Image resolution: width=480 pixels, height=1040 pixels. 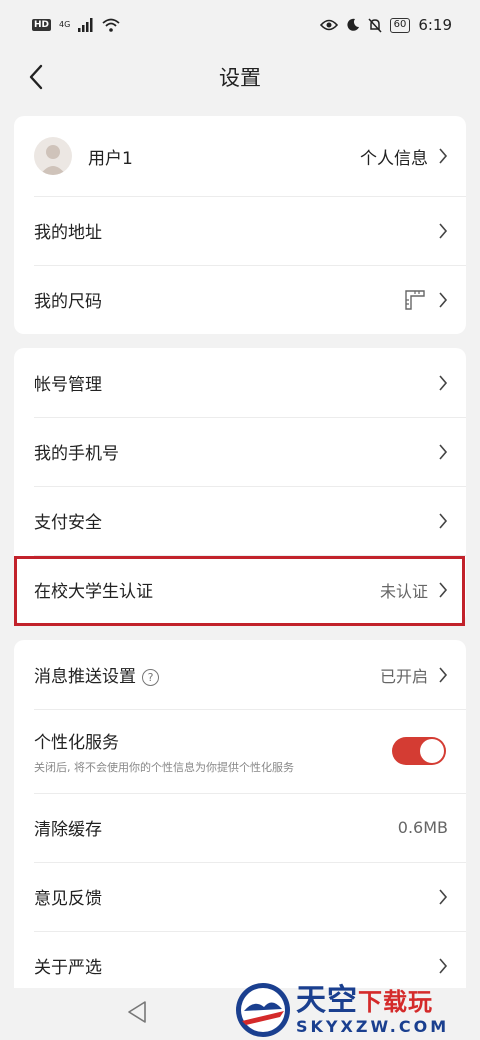 What do you see at coordinates (403, 676) in the screenshot?
I see `push-status: 已开启` at bounding box center [403, 676].